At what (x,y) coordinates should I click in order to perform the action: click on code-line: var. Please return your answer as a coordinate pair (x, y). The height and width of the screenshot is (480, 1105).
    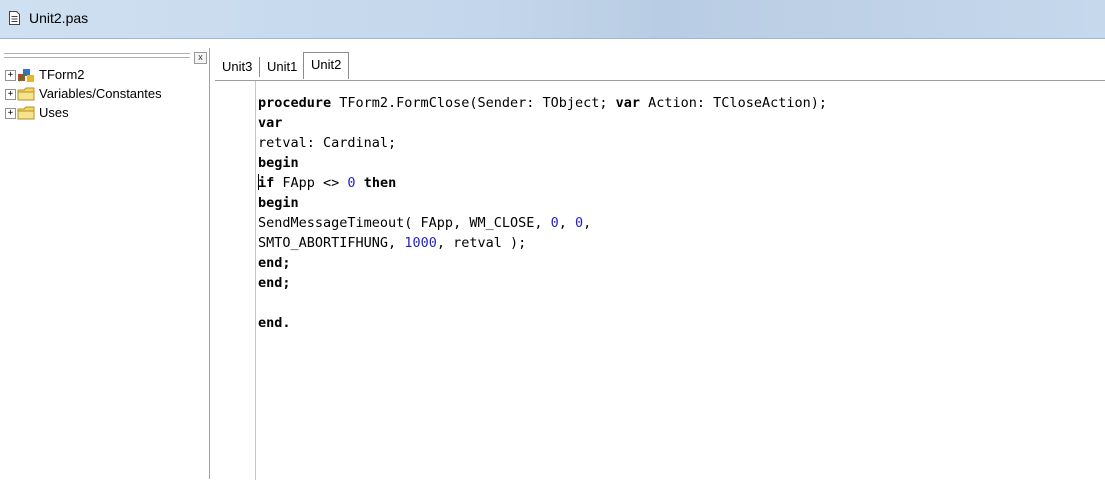
    Looking at the image, I should click on (542, 123).